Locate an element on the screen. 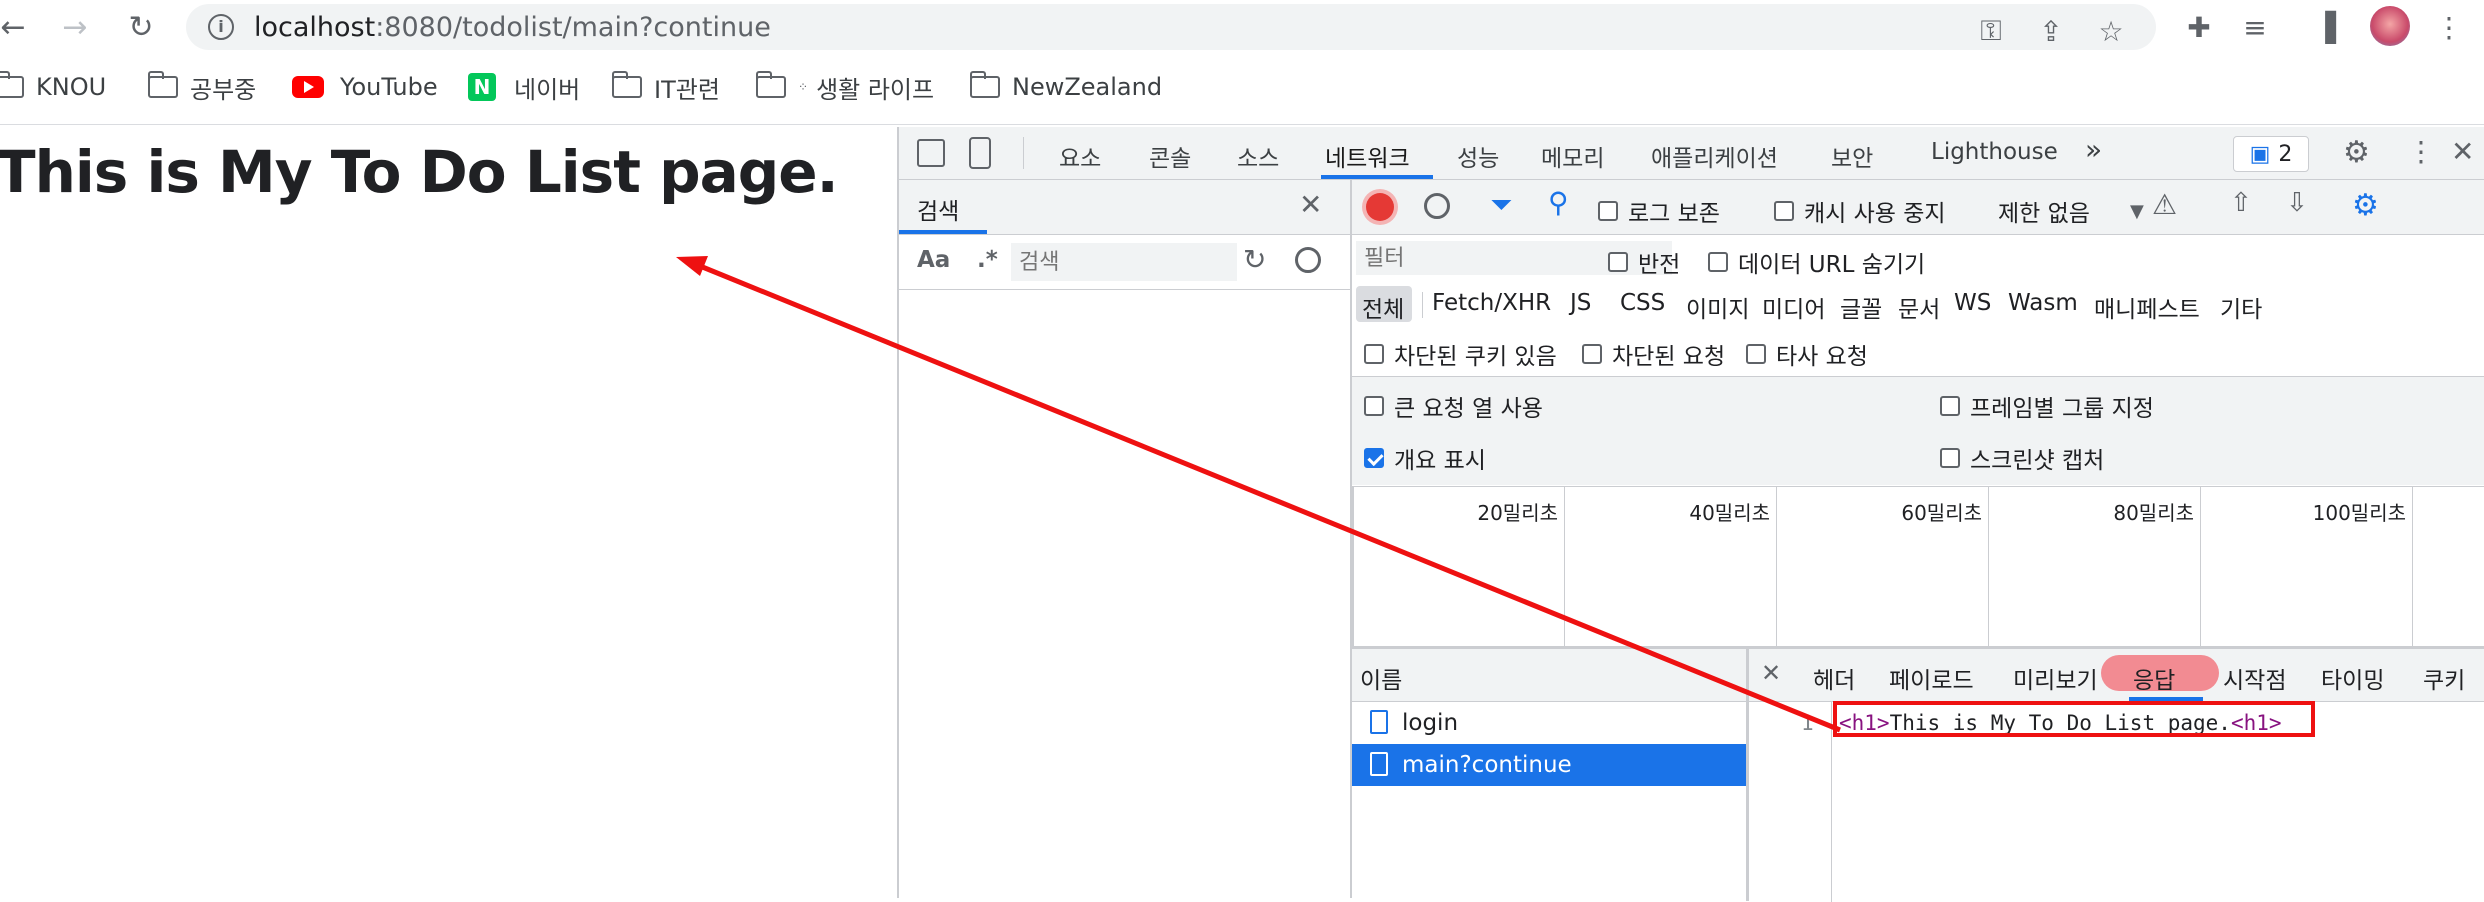 The image size is (2484, 902). share-icon: ⇪ is located at coordinates (2051, 31).